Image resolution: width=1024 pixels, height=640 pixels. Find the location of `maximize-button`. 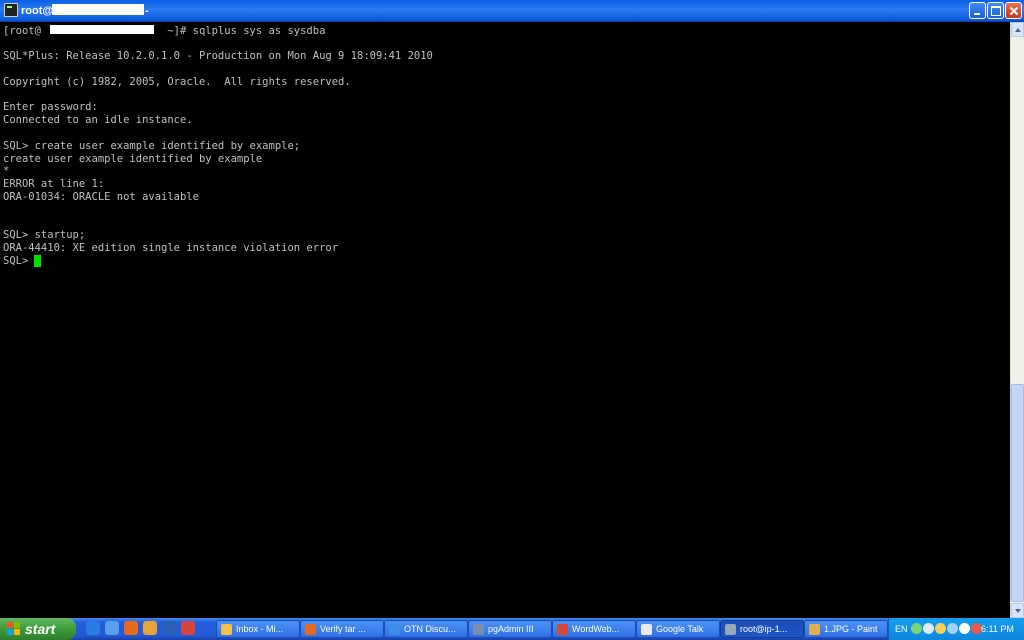

maximize-button is located at coordinates (995, 10).